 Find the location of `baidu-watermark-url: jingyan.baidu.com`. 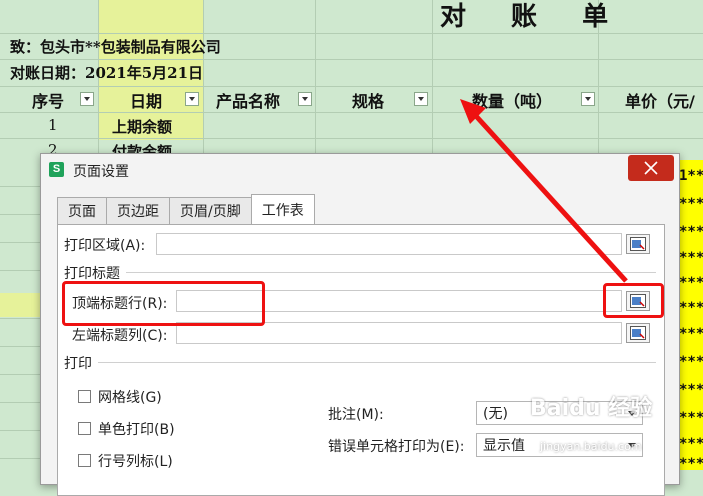

baidu-watermark-url: jingyan.baidu.com is located at coordinates (591, 446).